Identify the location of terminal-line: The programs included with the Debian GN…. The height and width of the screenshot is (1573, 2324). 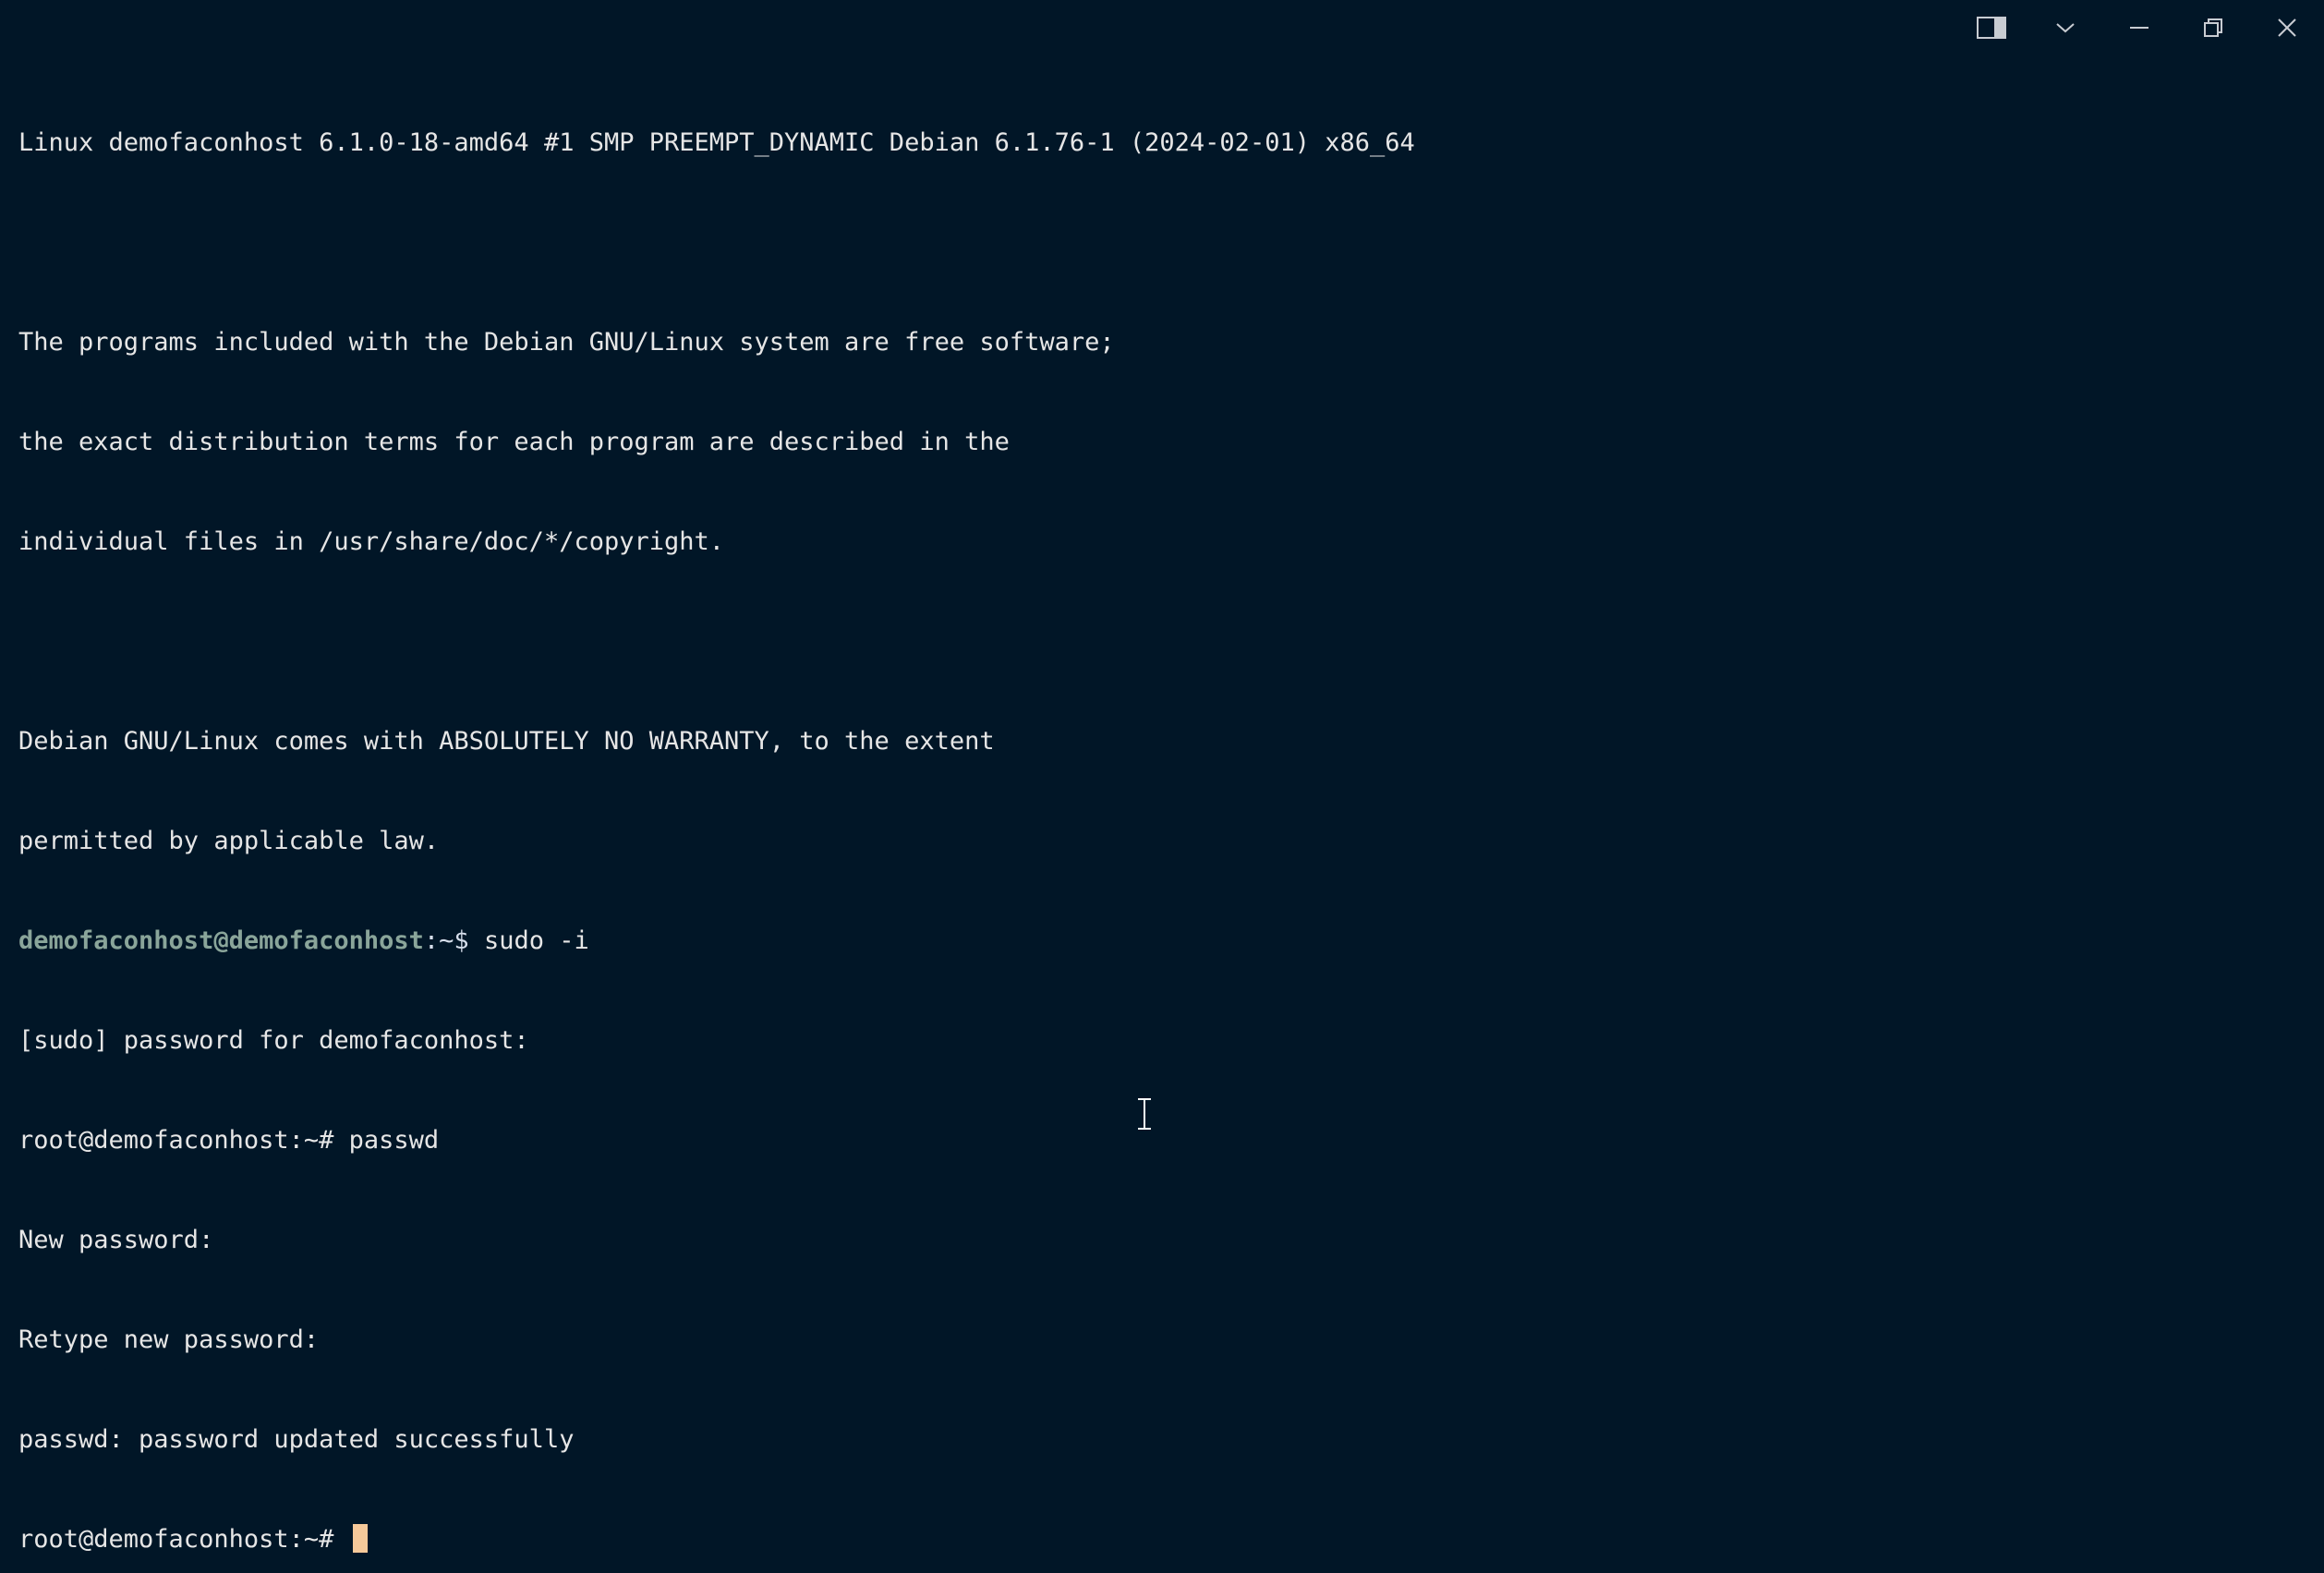
(566, 342).